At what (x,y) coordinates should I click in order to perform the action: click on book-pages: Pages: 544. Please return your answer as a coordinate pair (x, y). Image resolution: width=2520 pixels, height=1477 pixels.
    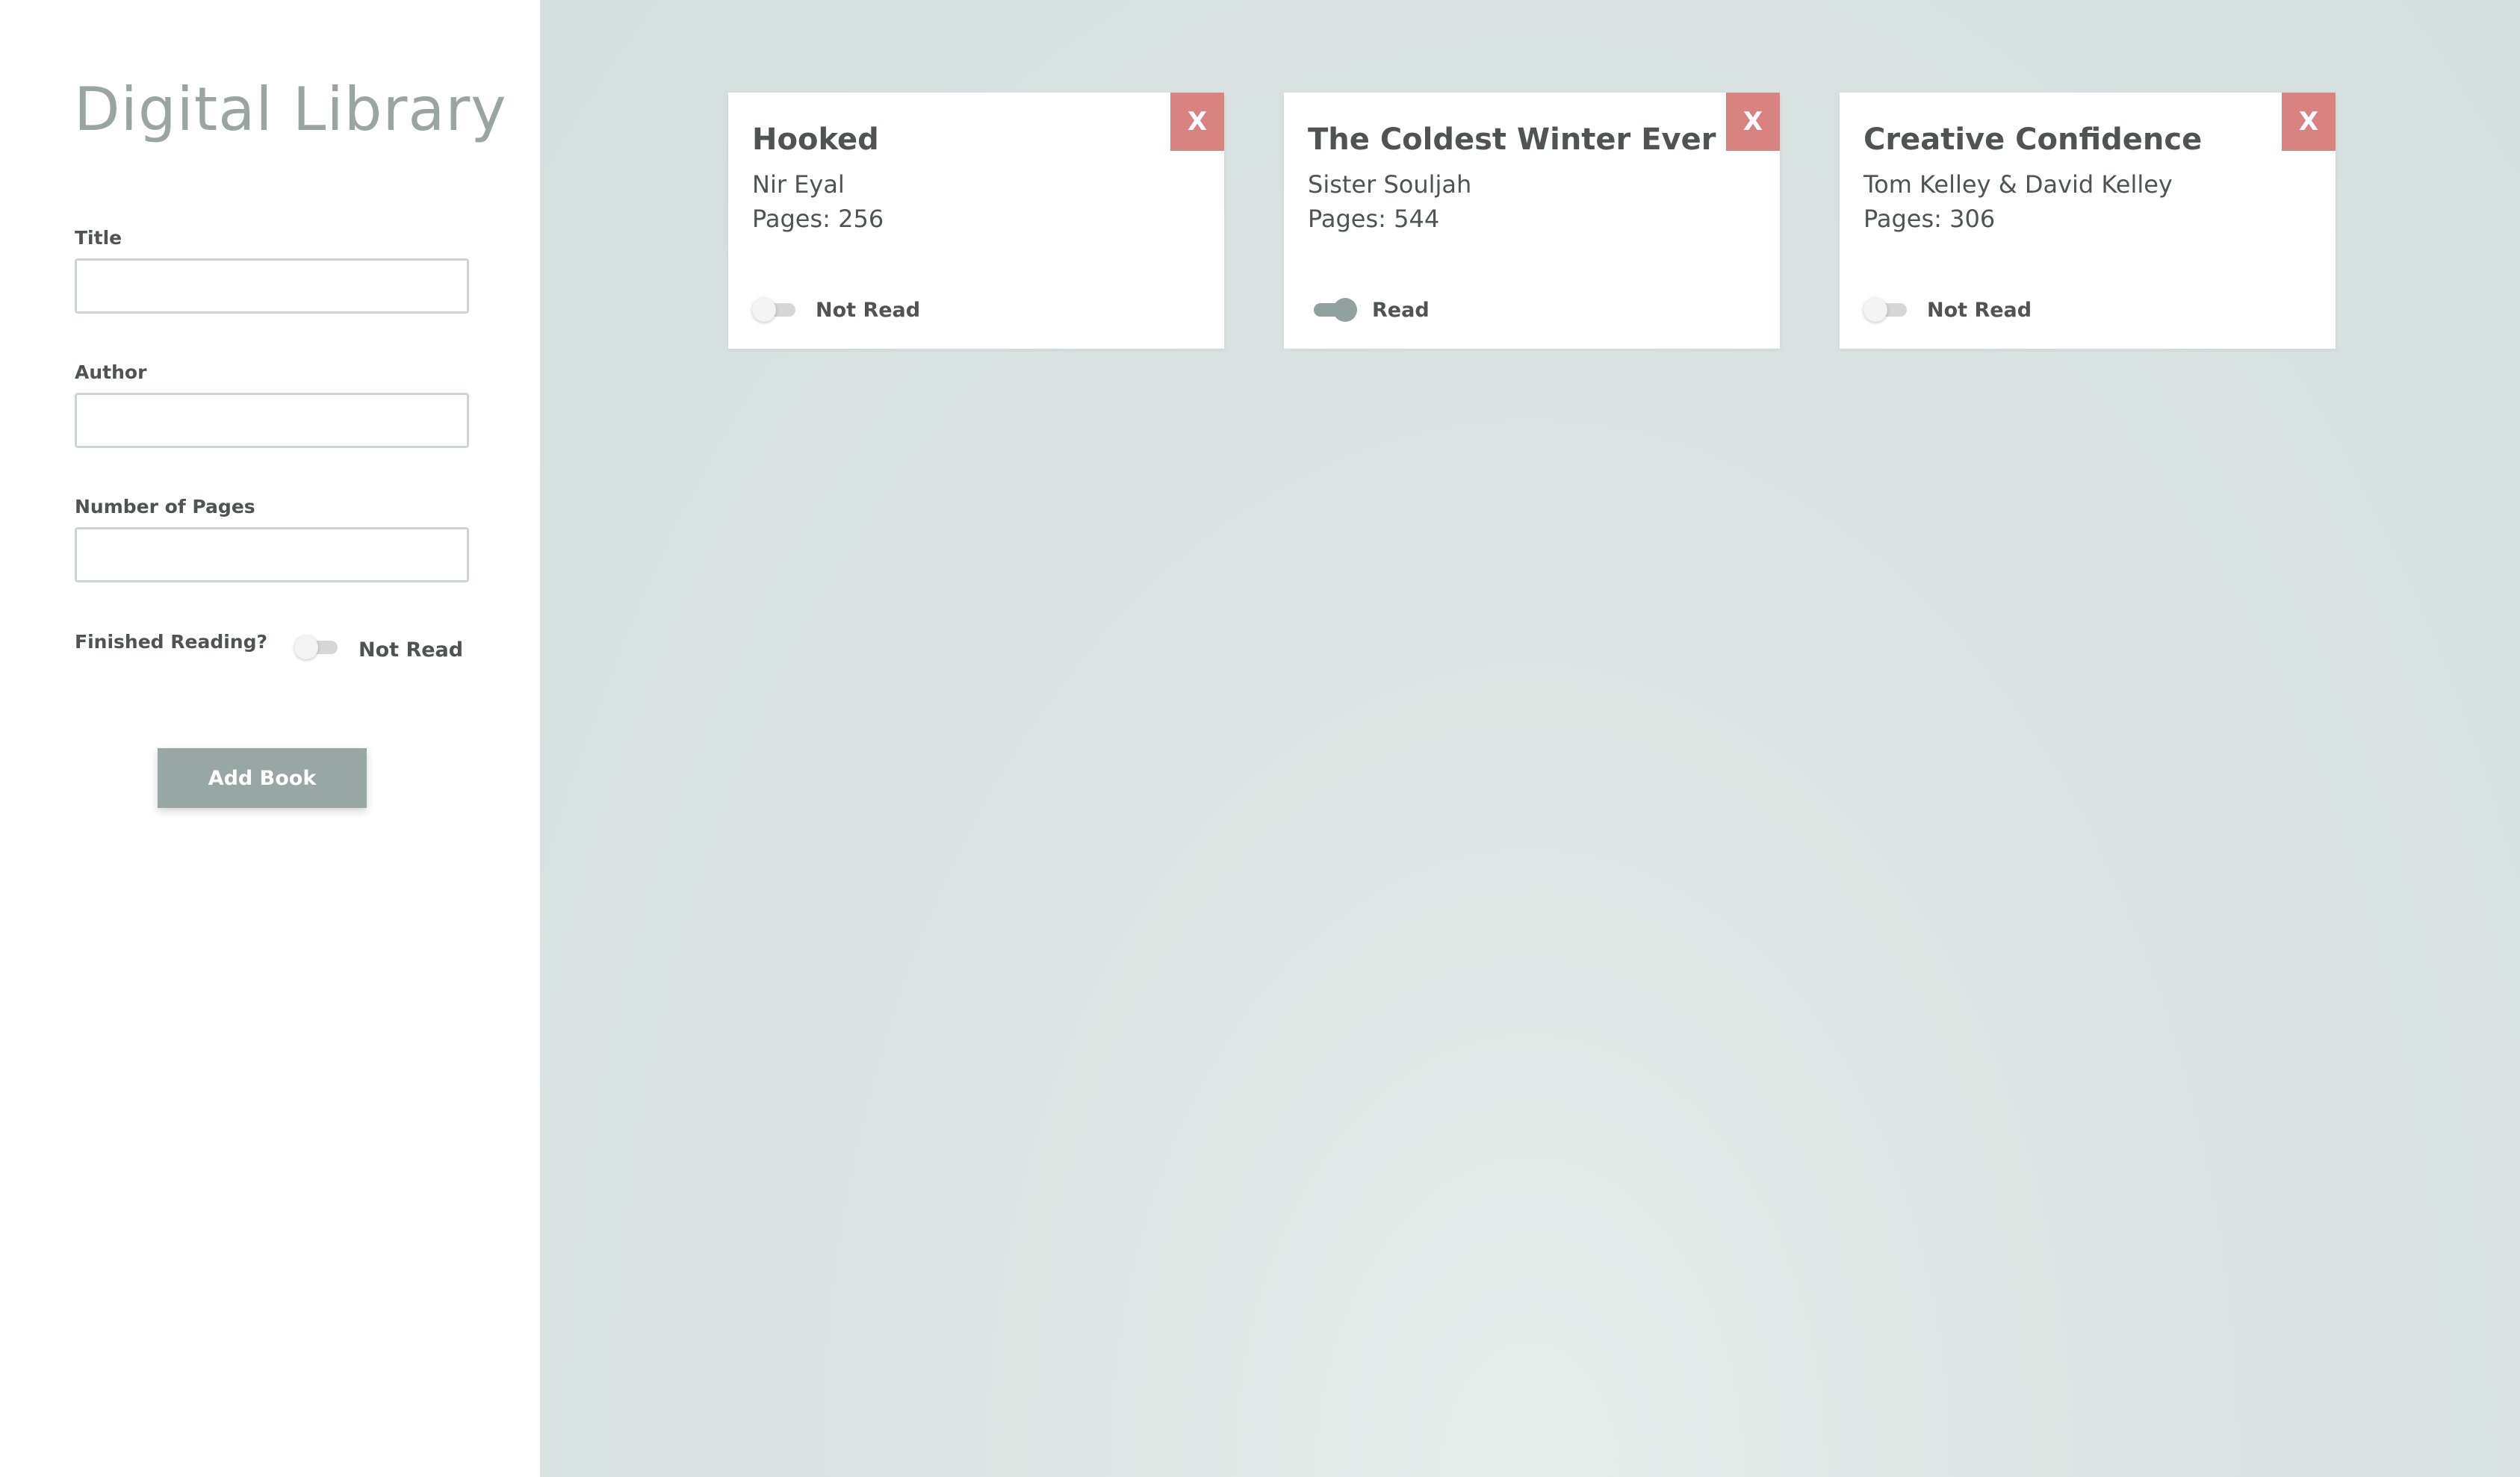
    Looking at the image, I should click on (1374, 219).